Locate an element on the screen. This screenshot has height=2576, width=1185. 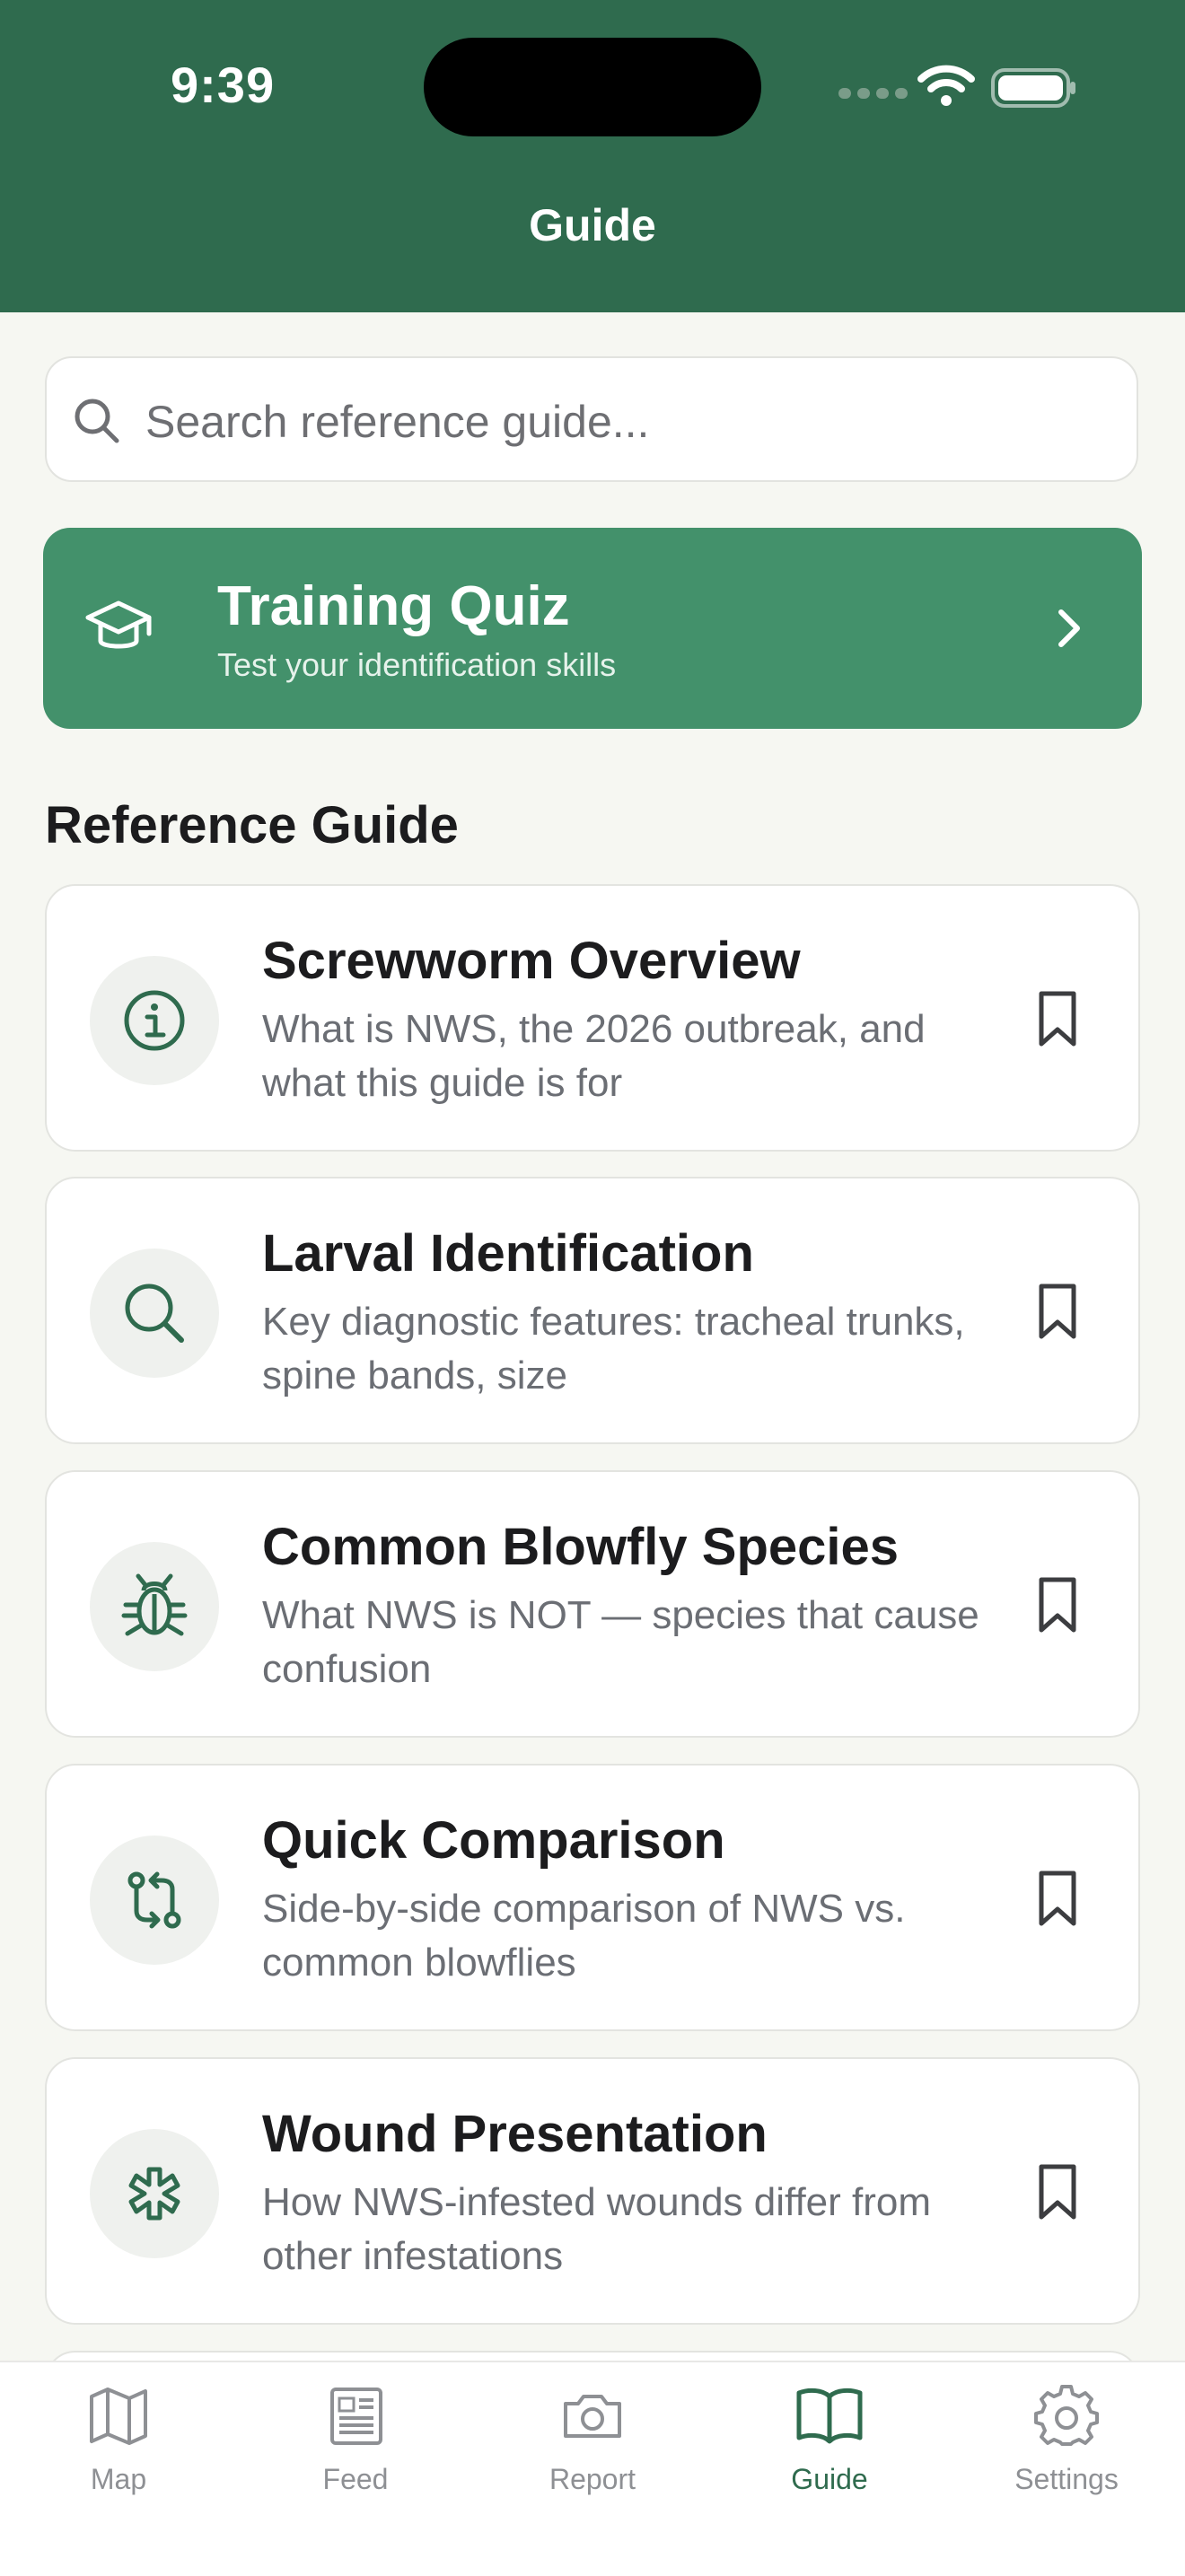
tab-report: Report is located at coordinates (592, 2469).